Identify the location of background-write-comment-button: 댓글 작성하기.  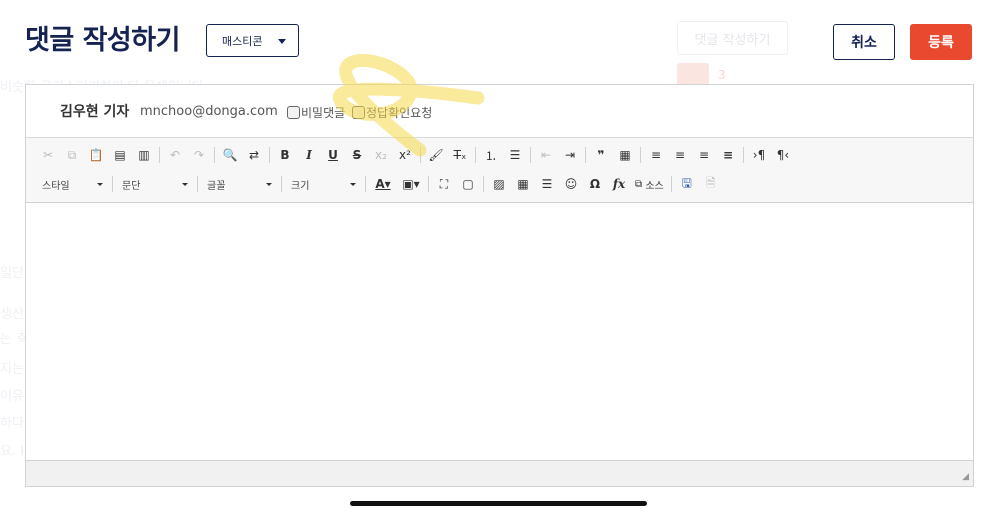
(732, 38).